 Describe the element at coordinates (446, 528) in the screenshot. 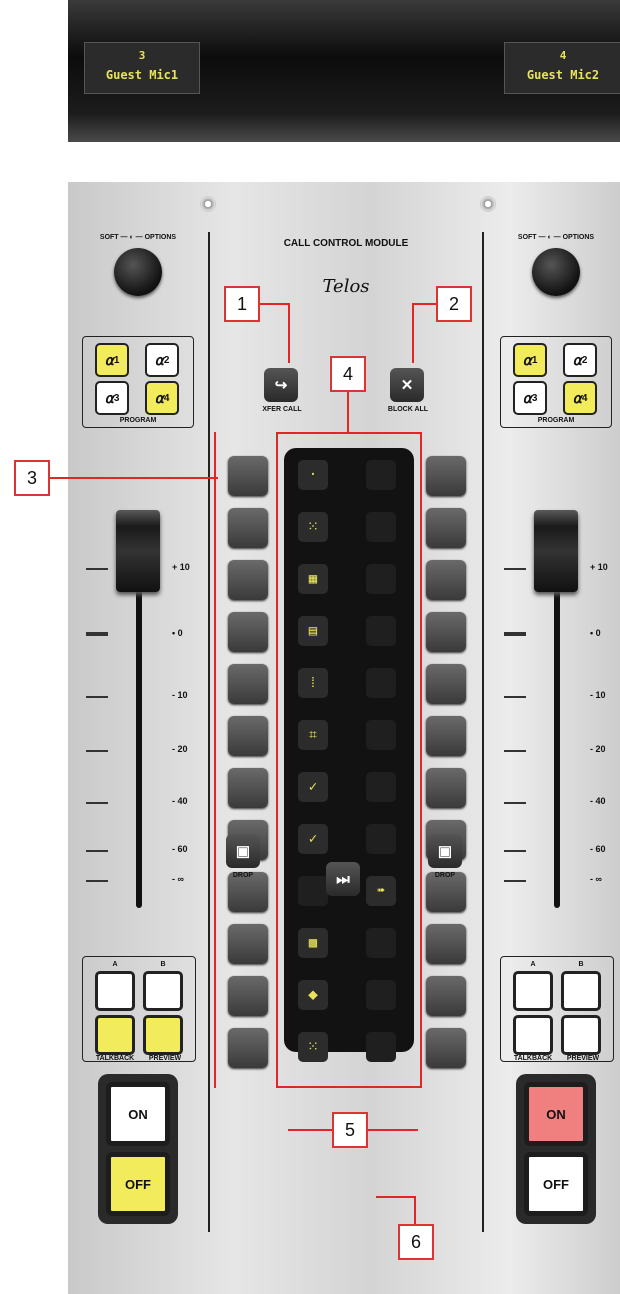

I see `line-button-r2` at that location.